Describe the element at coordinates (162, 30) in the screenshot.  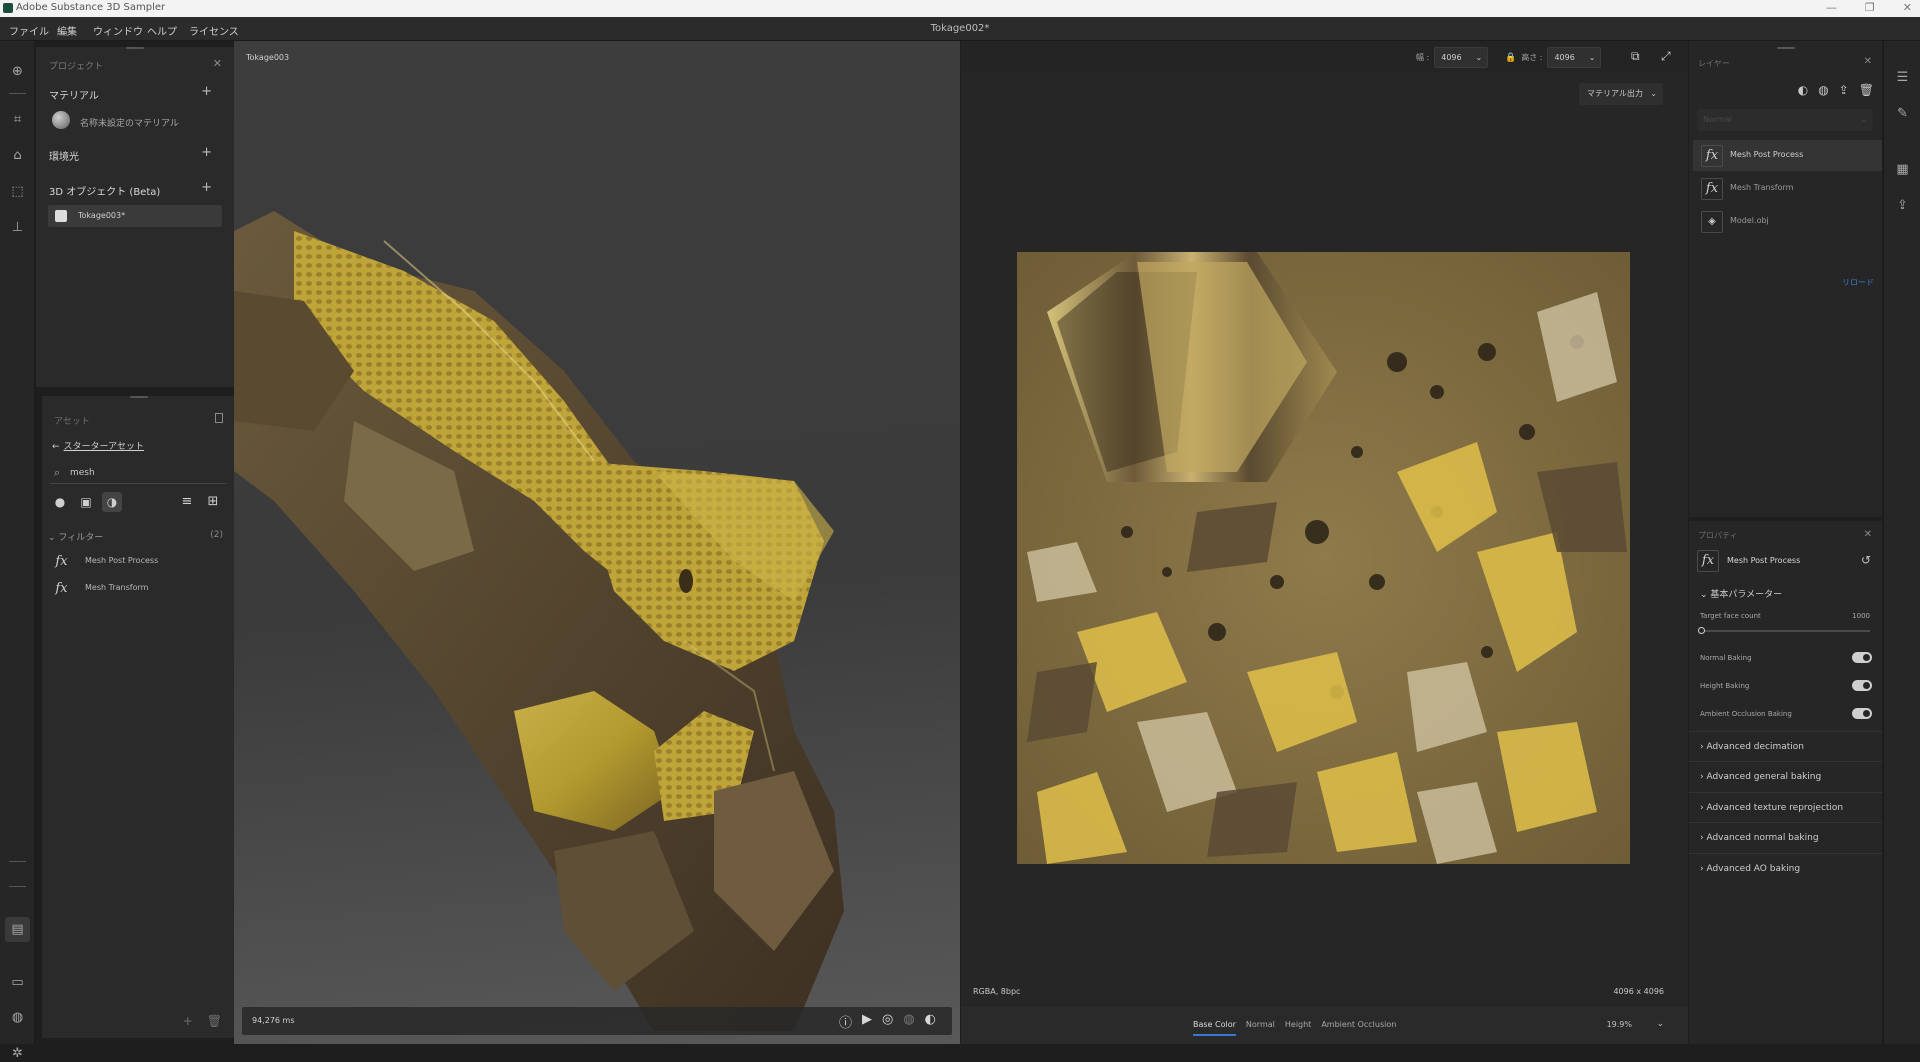
I see `menu-help: ヘルプ` at that location.